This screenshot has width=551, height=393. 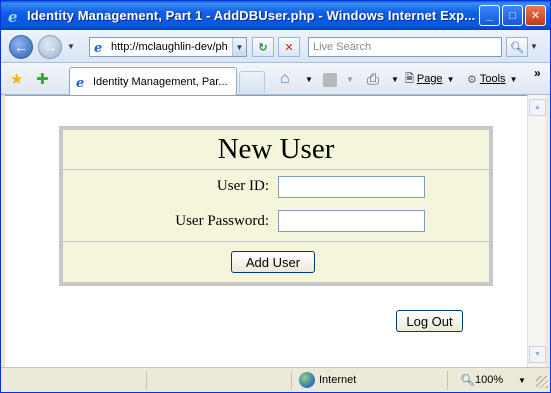 I want to click on scroll-up-icon: ▲, so click(x=537, y=107).